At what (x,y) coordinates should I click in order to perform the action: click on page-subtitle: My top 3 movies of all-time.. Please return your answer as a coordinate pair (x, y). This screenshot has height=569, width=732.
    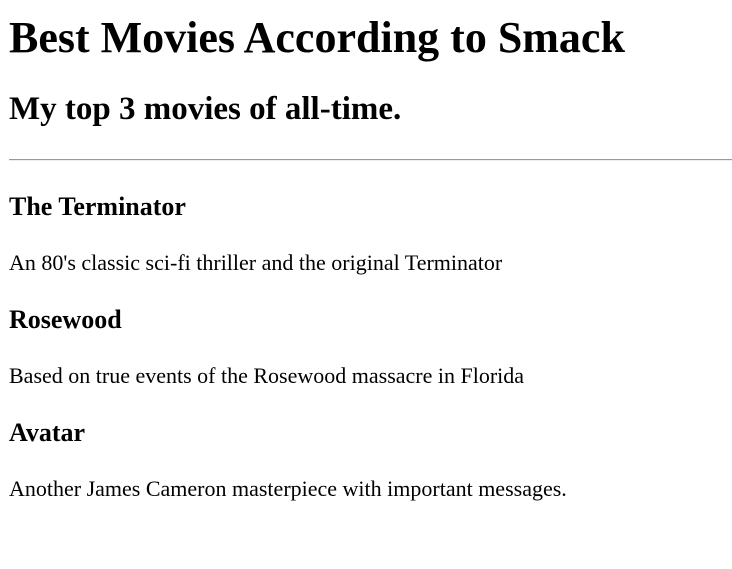
    Looking at the image, I should click on (205, 109).